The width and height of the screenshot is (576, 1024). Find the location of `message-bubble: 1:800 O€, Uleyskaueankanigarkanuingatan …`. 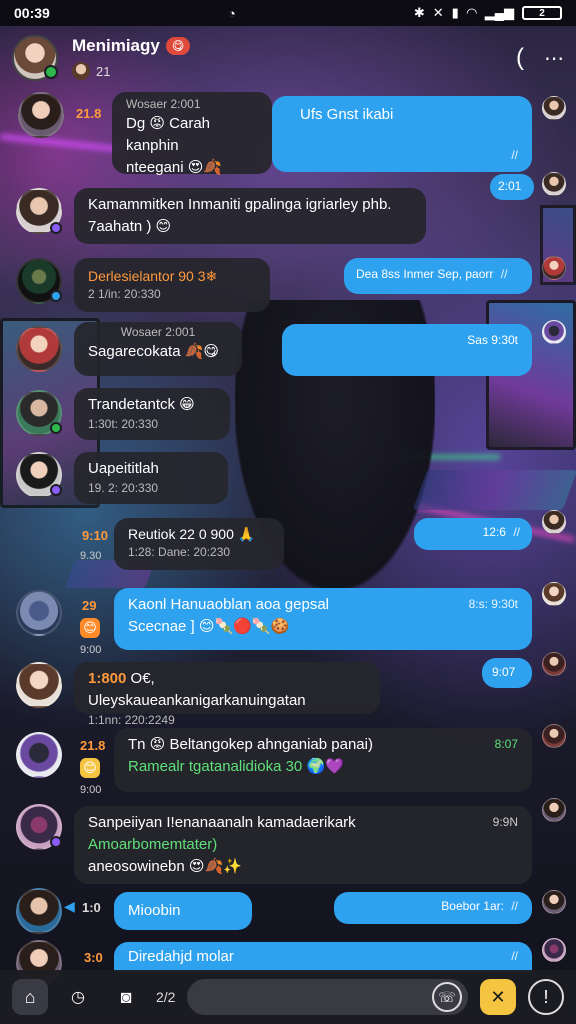

message-bubble: 1:800 O€, Uleyskaueankanigarkanuingatan … is located at coordinates (227, 694).